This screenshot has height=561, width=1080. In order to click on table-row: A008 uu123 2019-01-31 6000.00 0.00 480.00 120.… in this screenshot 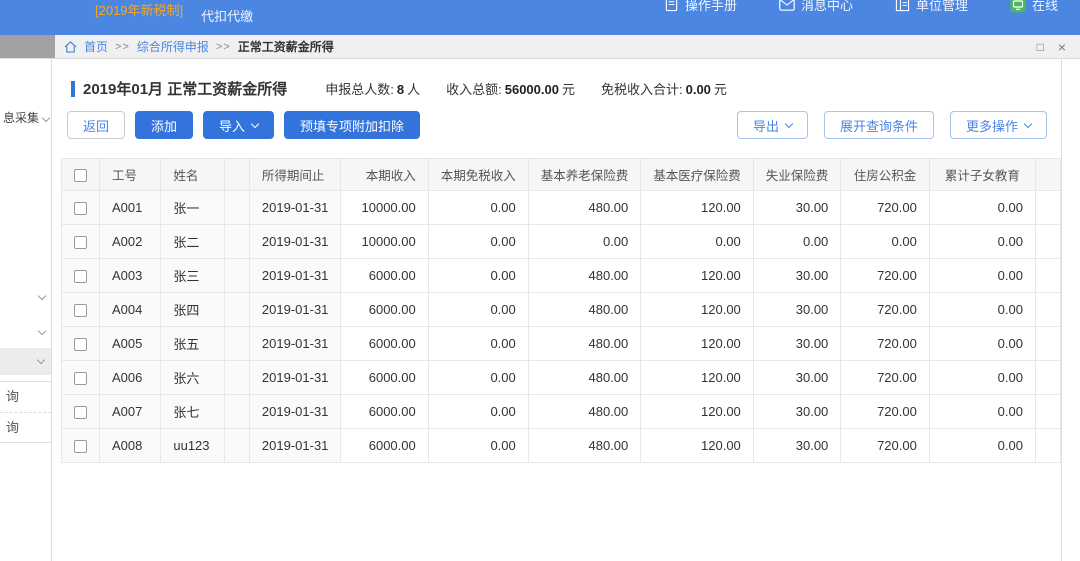, I will do `click(561, 445)`.